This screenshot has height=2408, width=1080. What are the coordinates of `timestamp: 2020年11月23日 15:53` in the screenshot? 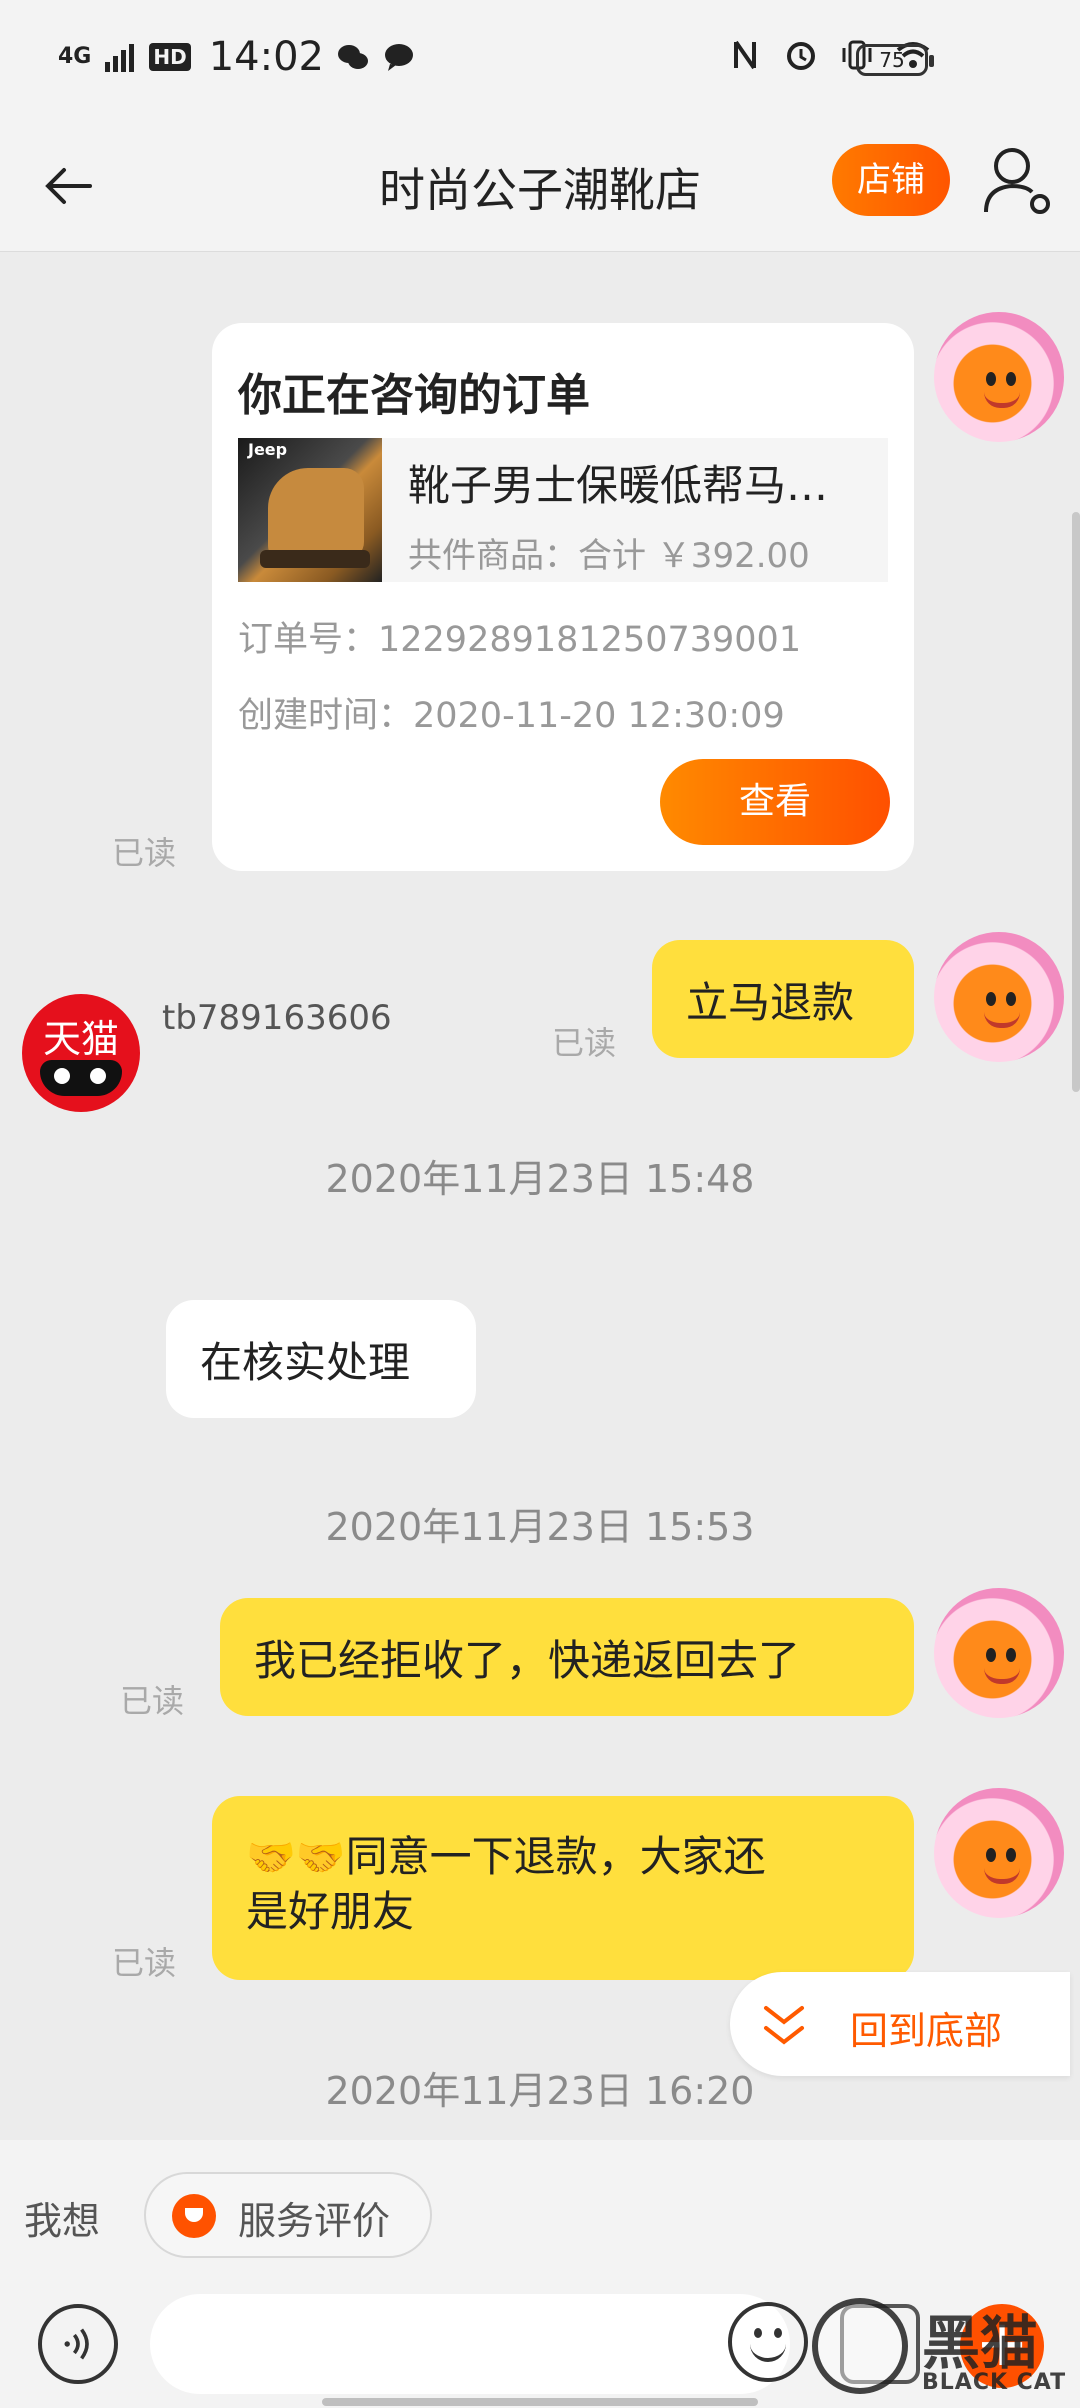 It's located at (540, 1527).